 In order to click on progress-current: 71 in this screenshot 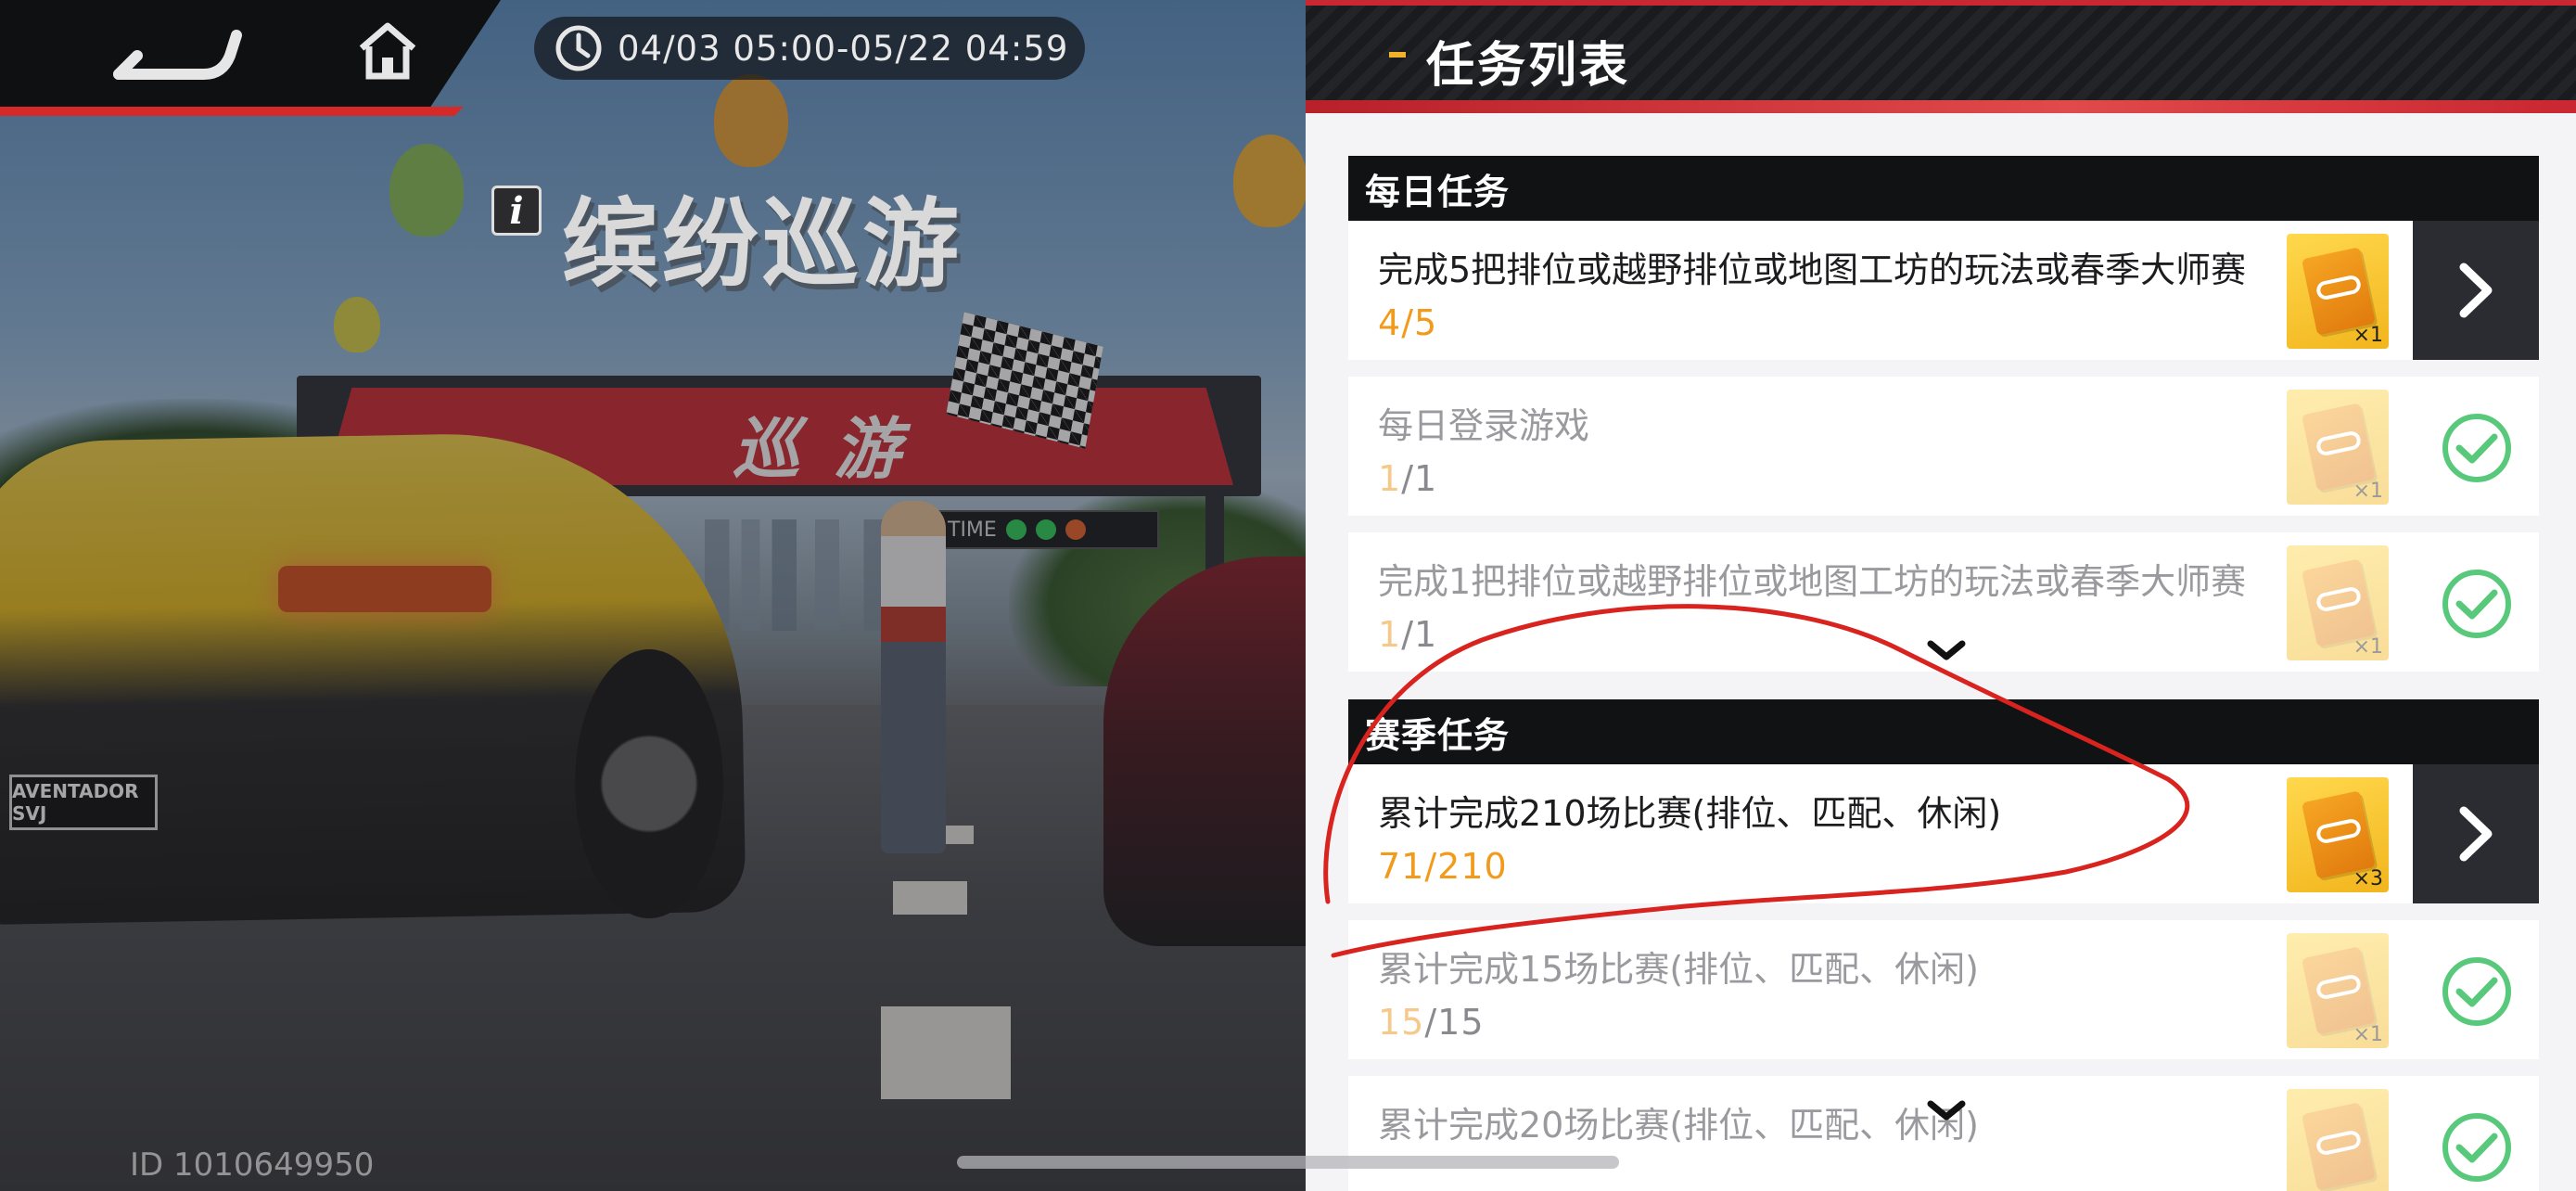, I will do `click(1401, 866)`.